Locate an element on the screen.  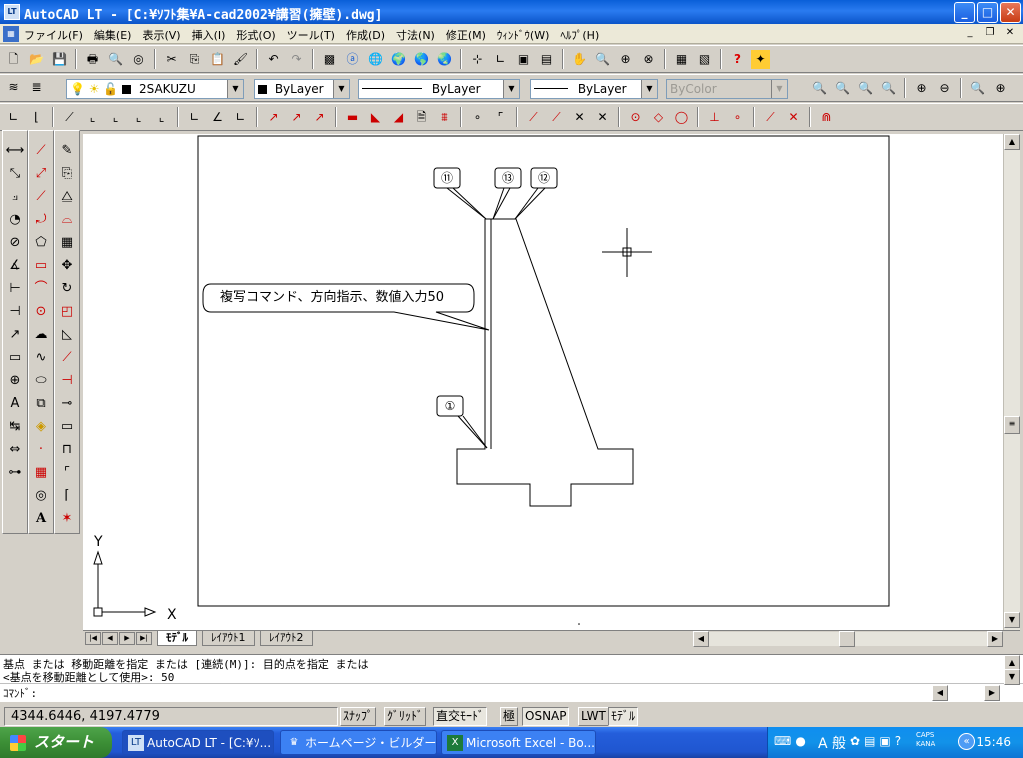
lengthen-icon: ⟋ is located at coordinates (67, 358).